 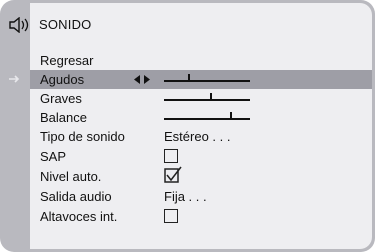 I want to click on agudos-slider, so click(x=207, y=78).